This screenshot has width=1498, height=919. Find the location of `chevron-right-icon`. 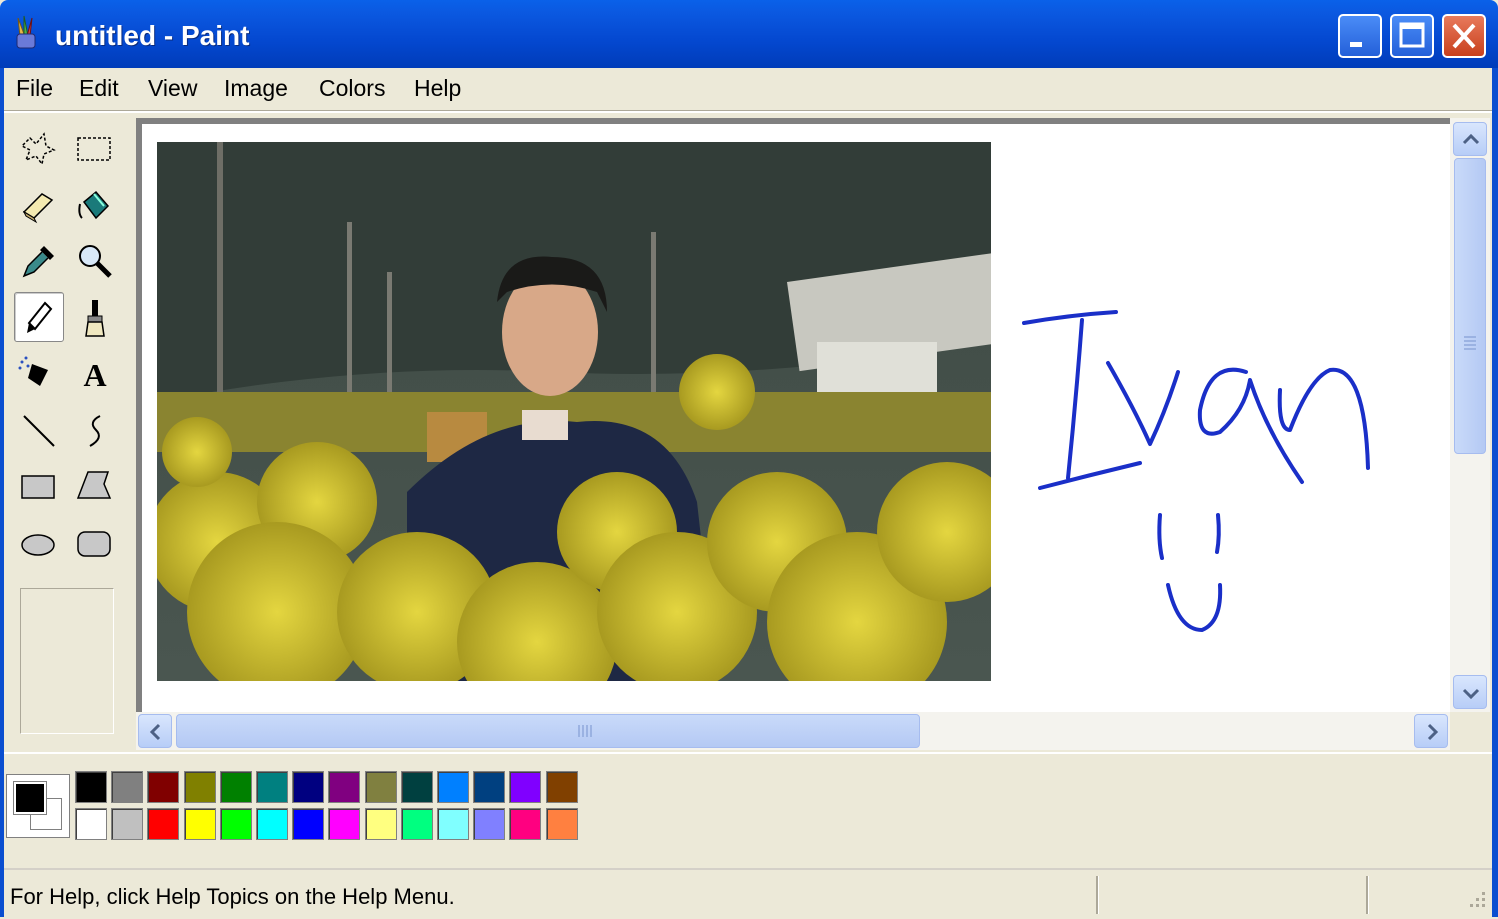

chevron-right-icon is located at coordinates (1433, 732).